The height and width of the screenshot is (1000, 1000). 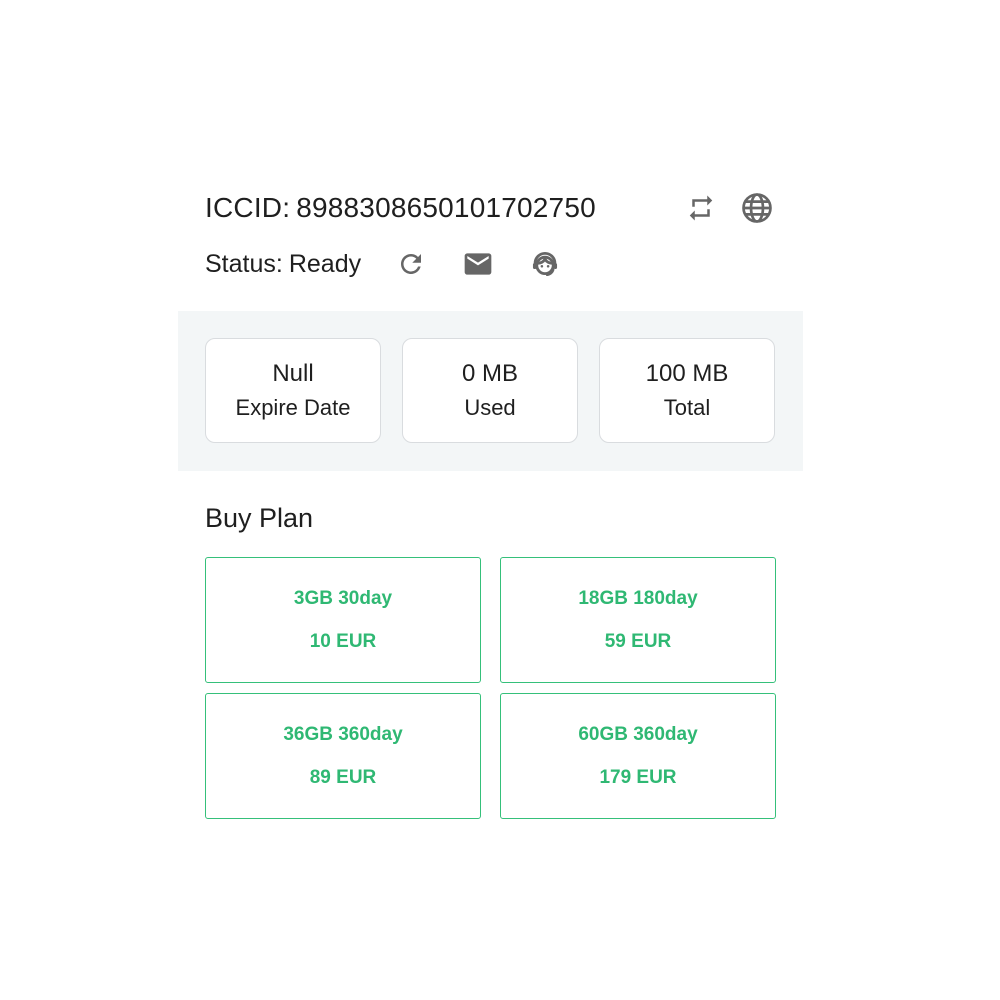 What do you see at coordinates (325, 263) in the screenshot?
I see `status-value: Ready` at bounding box center [325, 263].